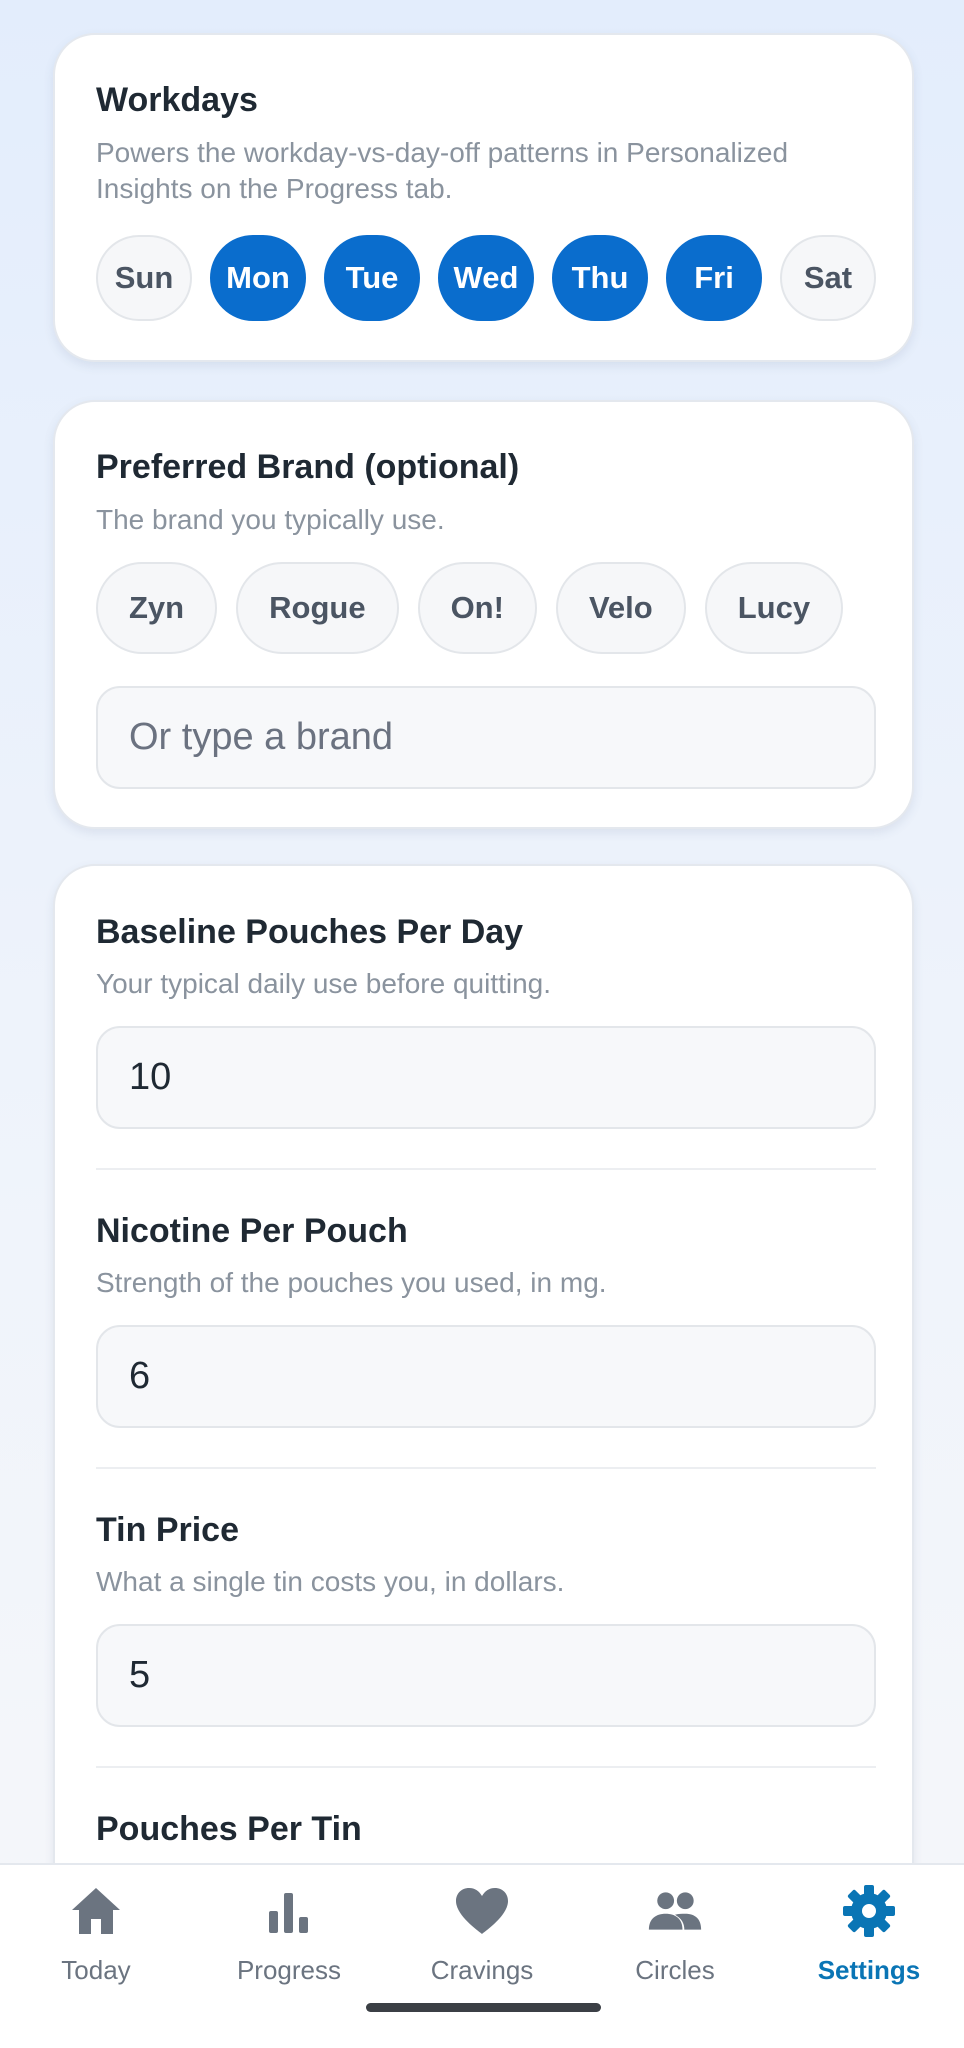 This screenshot has height=2048, width=964. What do you see at coordinates (486, 1675) in the screenshot?
I see `tin-price-input: 5` at bounding box center [486, 1675].